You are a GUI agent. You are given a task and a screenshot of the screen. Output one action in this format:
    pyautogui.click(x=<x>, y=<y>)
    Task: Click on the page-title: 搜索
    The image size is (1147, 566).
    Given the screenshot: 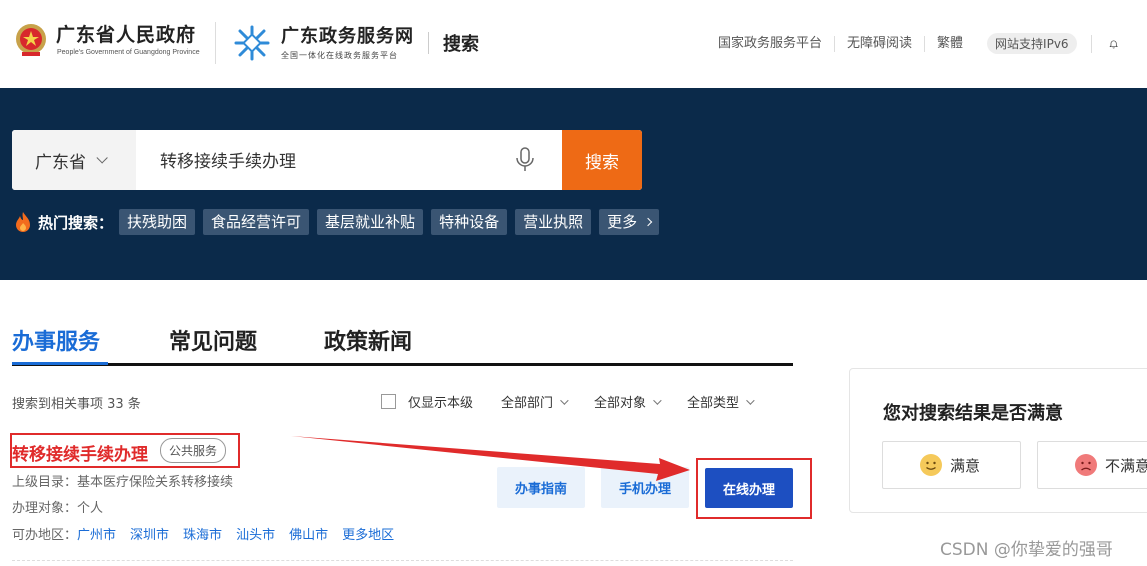 What is the action you would take?
    pyautogui.click(x=461, y=44)
    